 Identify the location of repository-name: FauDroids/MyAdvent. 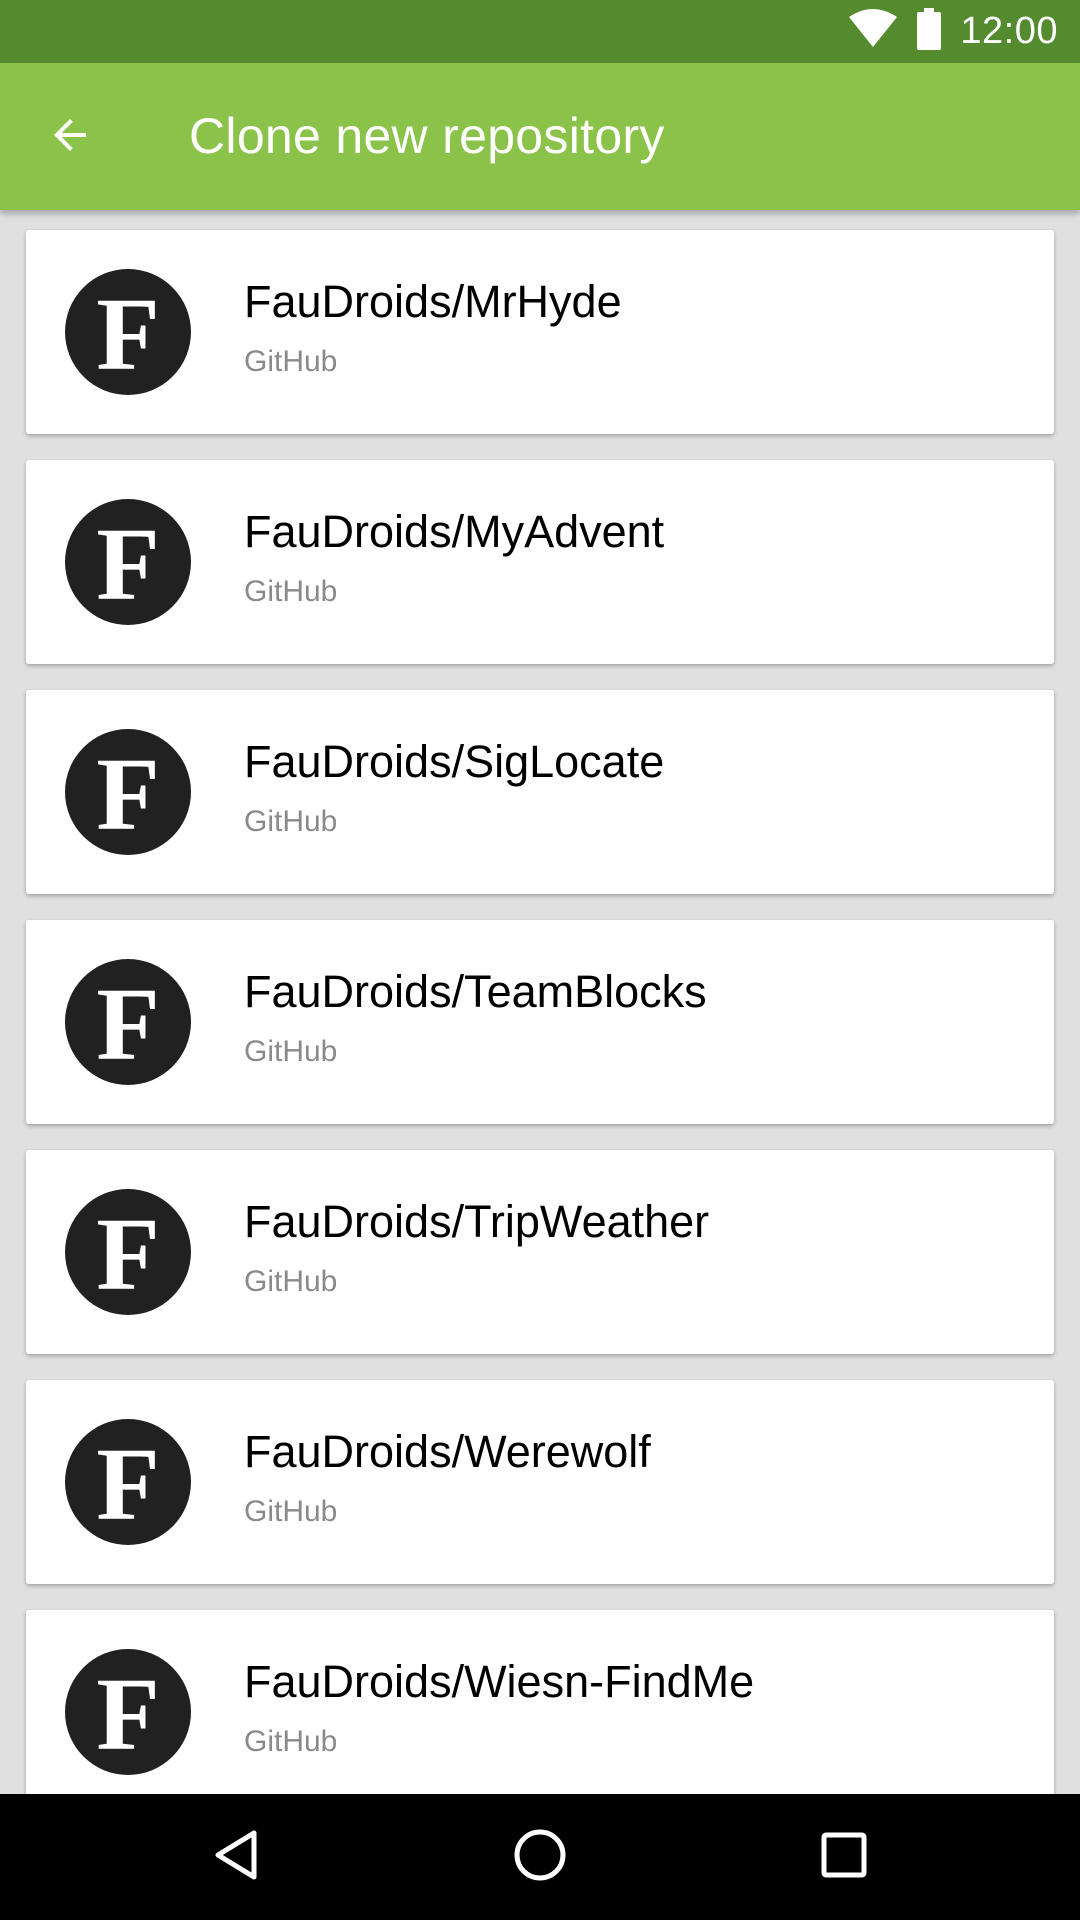
(454, 531).